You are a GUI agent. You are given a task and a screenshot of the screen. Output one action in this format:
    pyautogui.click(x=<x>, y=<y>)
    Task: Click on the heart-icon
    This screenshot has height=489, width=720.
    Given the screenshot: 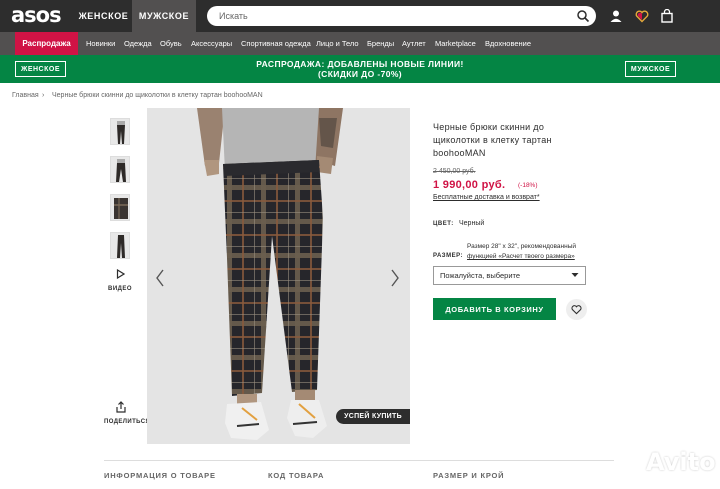 What is the action you would take?
    pyautogui.click(x=576, y=310)
    